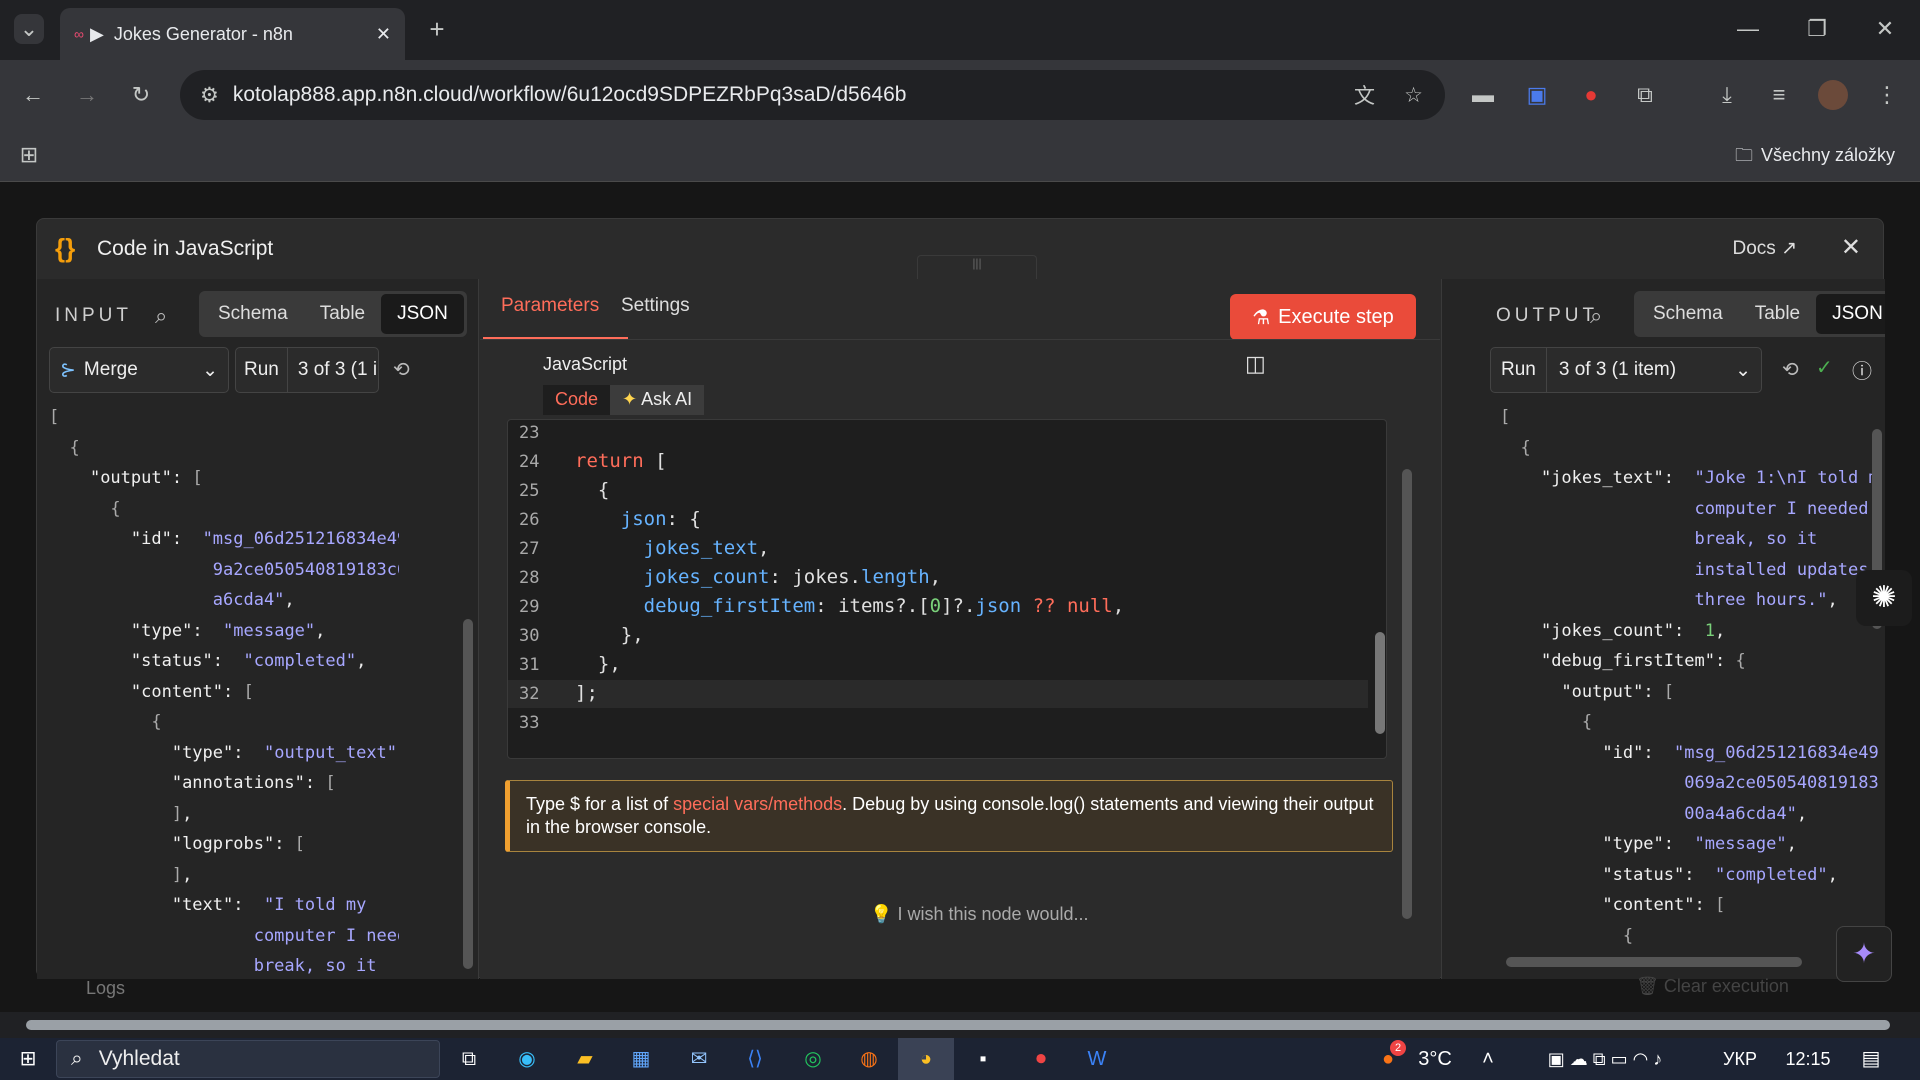 This screenshot has height=1080, width=1920. Describe the element at coordinates (1808, 1059) in the screenshot. I see `clock: 12:15` at that location.